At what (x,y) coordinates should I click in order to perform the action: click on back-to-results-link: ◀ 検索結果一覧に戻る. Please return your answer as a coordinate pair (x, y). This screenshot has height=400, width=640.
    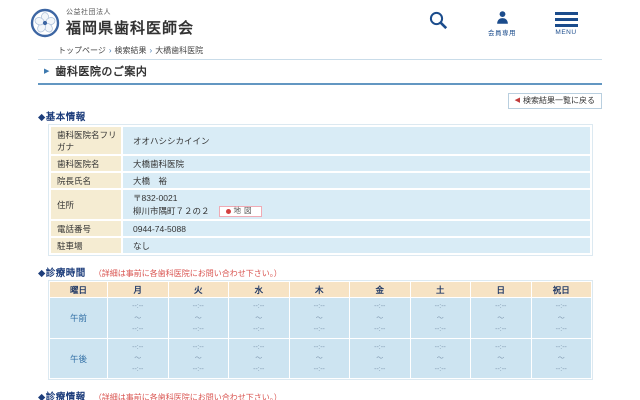
    Looking at the image, I should click on (554, 101).